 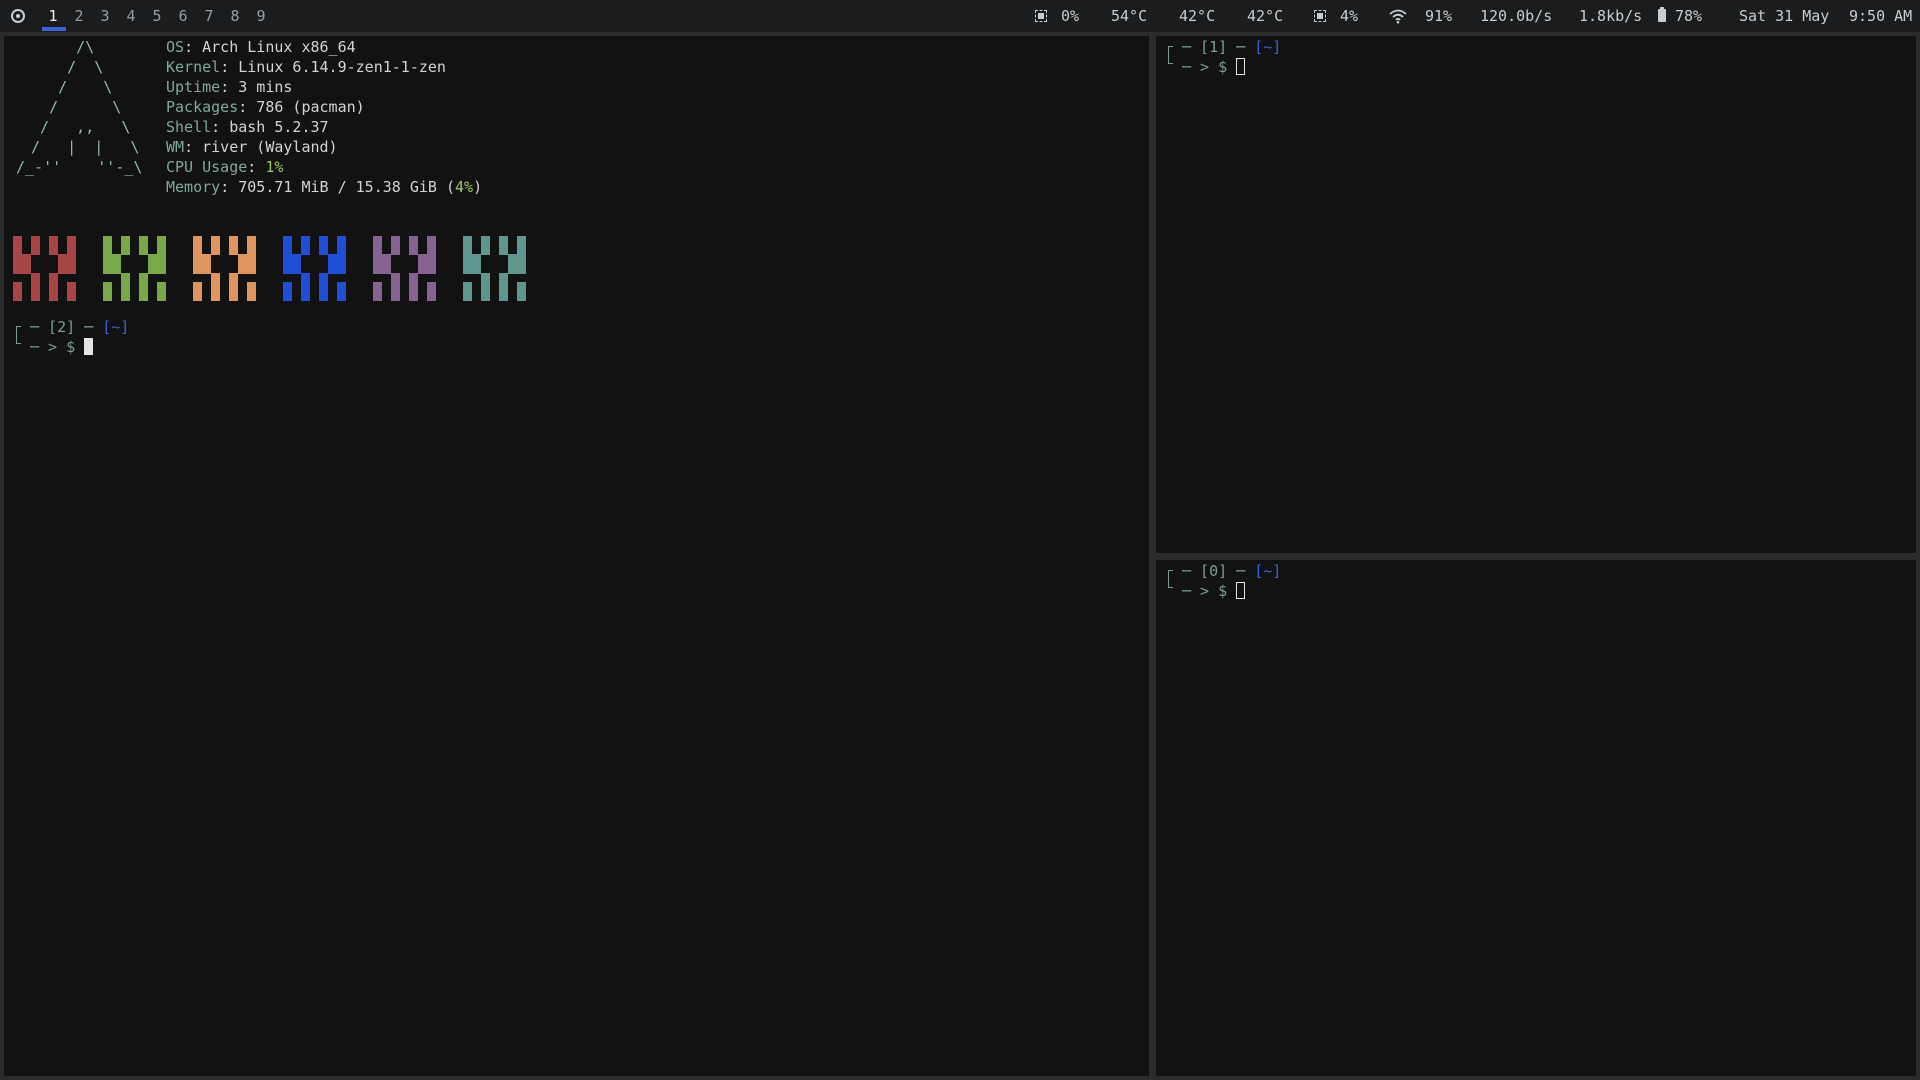 I want to click on date: Sat 31 May, so click(x=1784, y=16).